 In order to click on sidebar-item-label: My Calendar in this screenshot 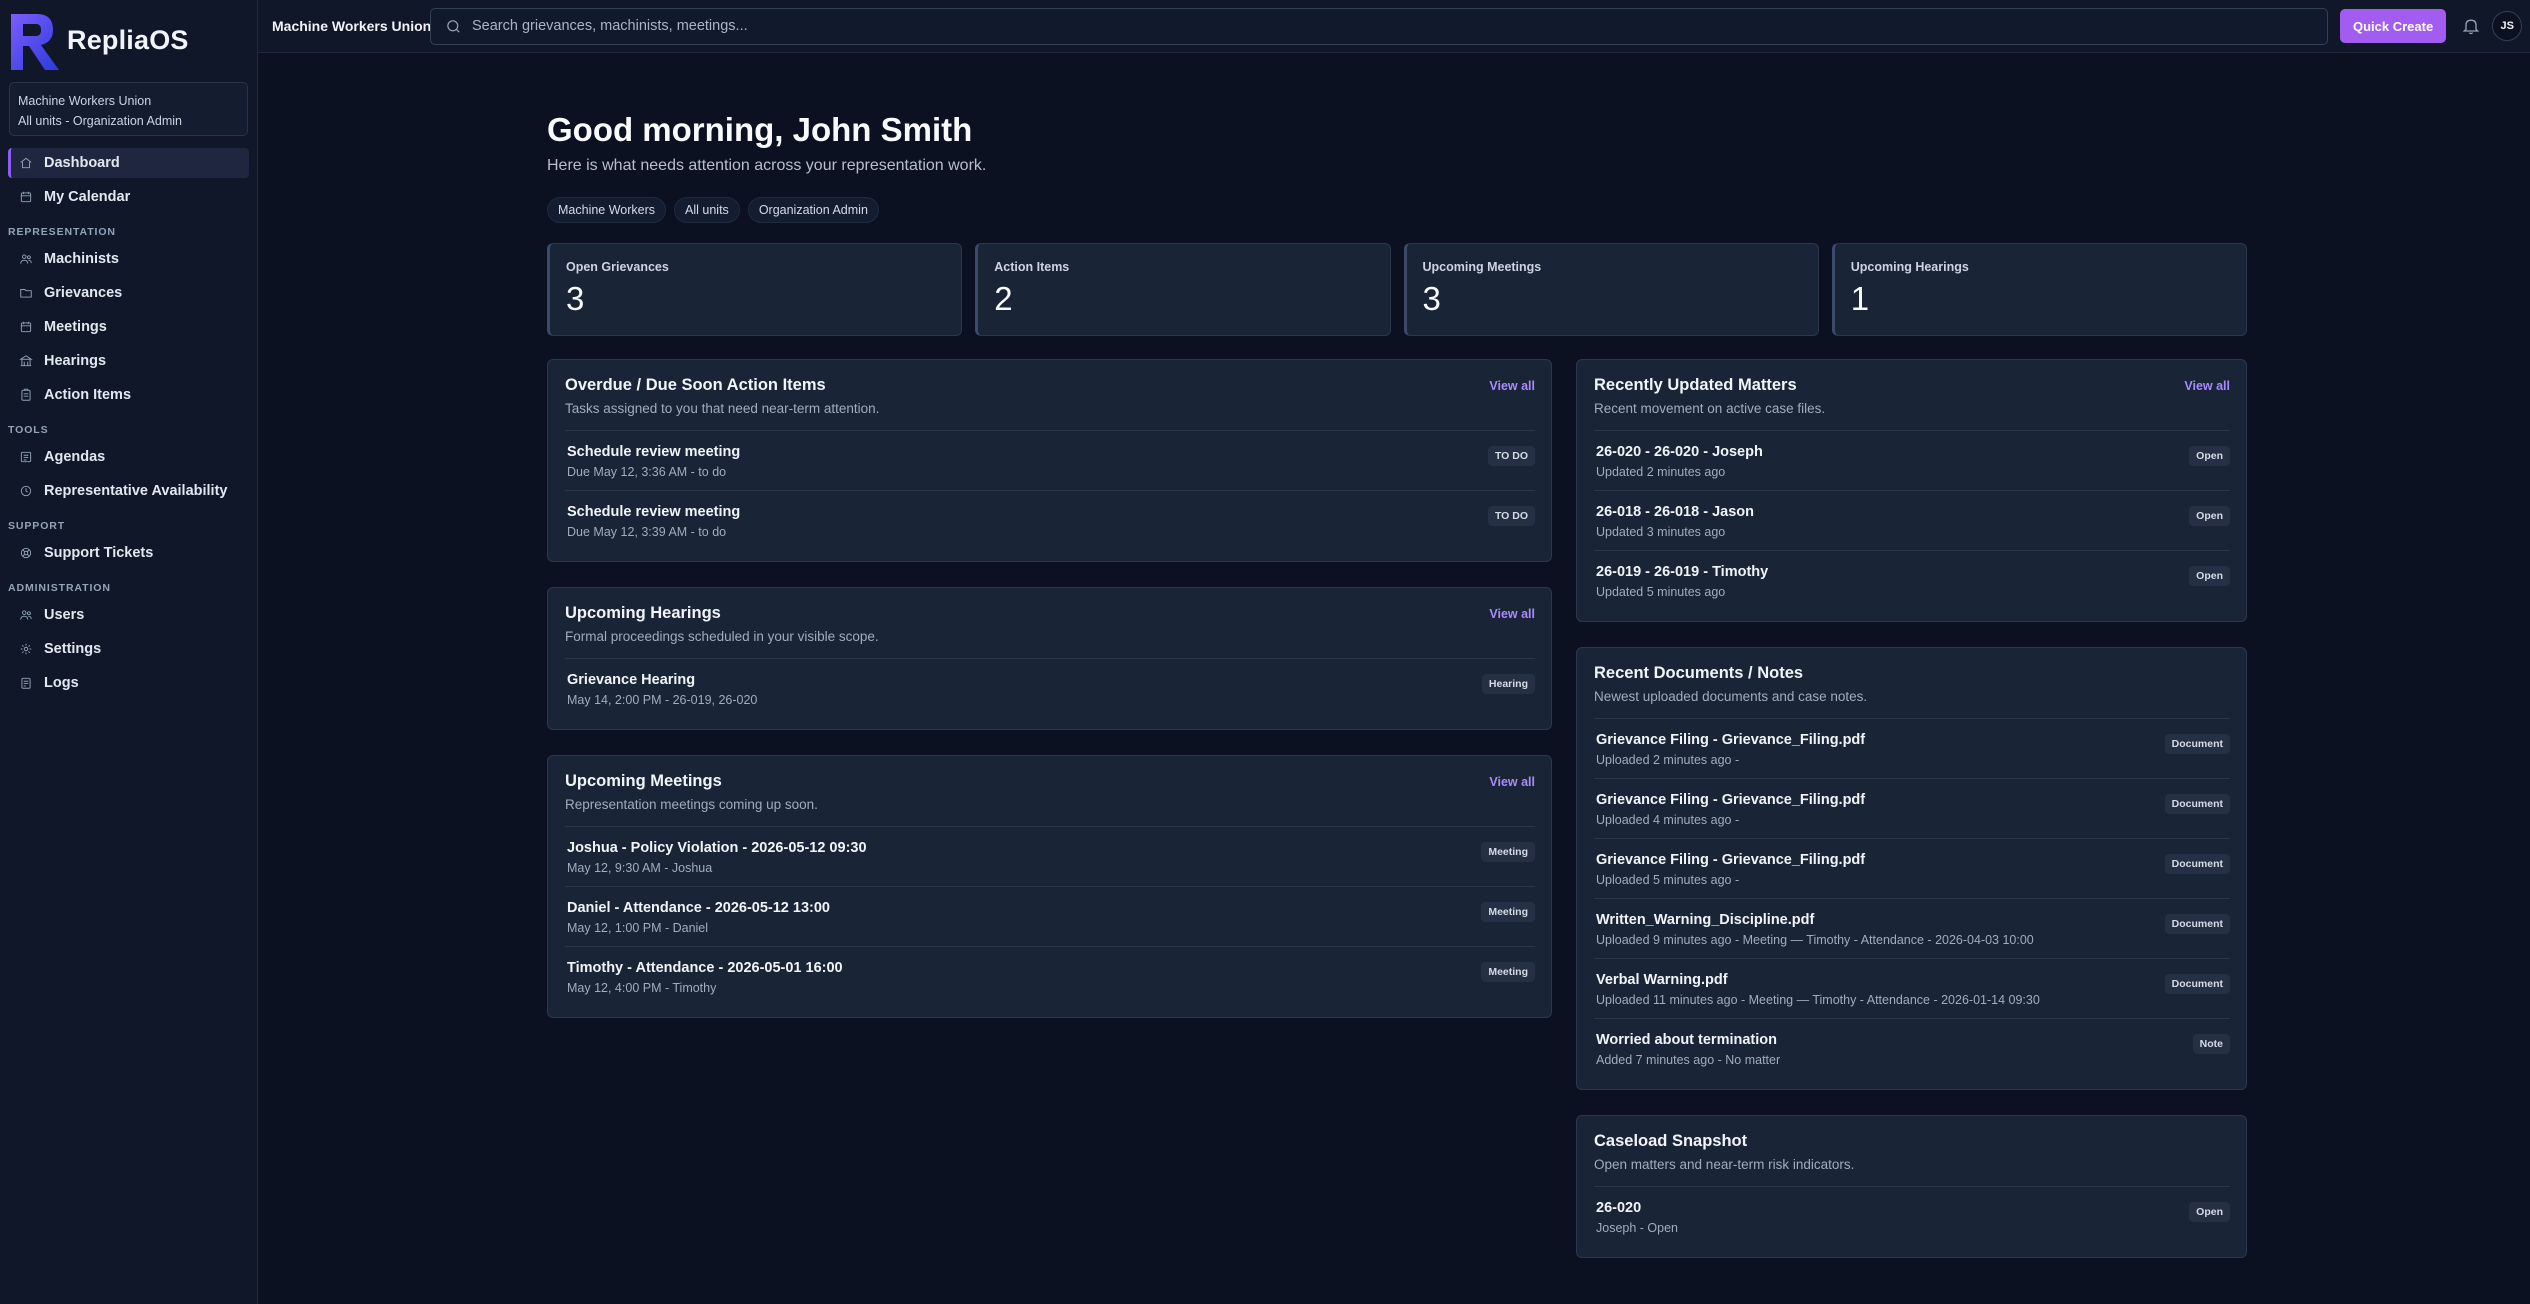, I will do `click(87, 197)`.